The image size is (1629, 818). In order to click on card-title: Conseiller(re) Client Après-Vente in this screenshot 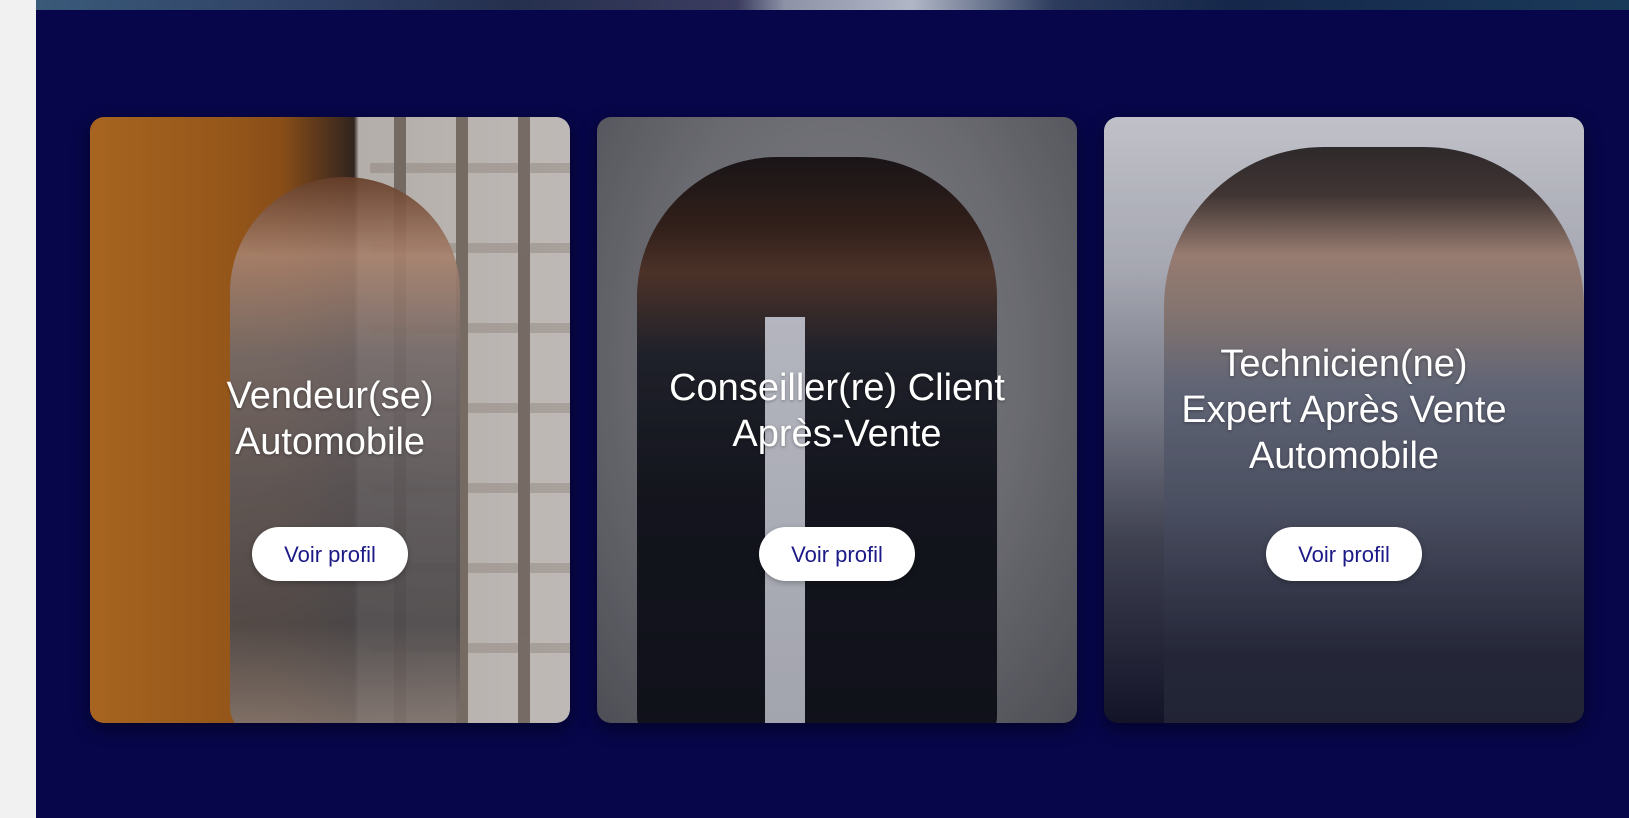, I will do `click(837, 411)`.